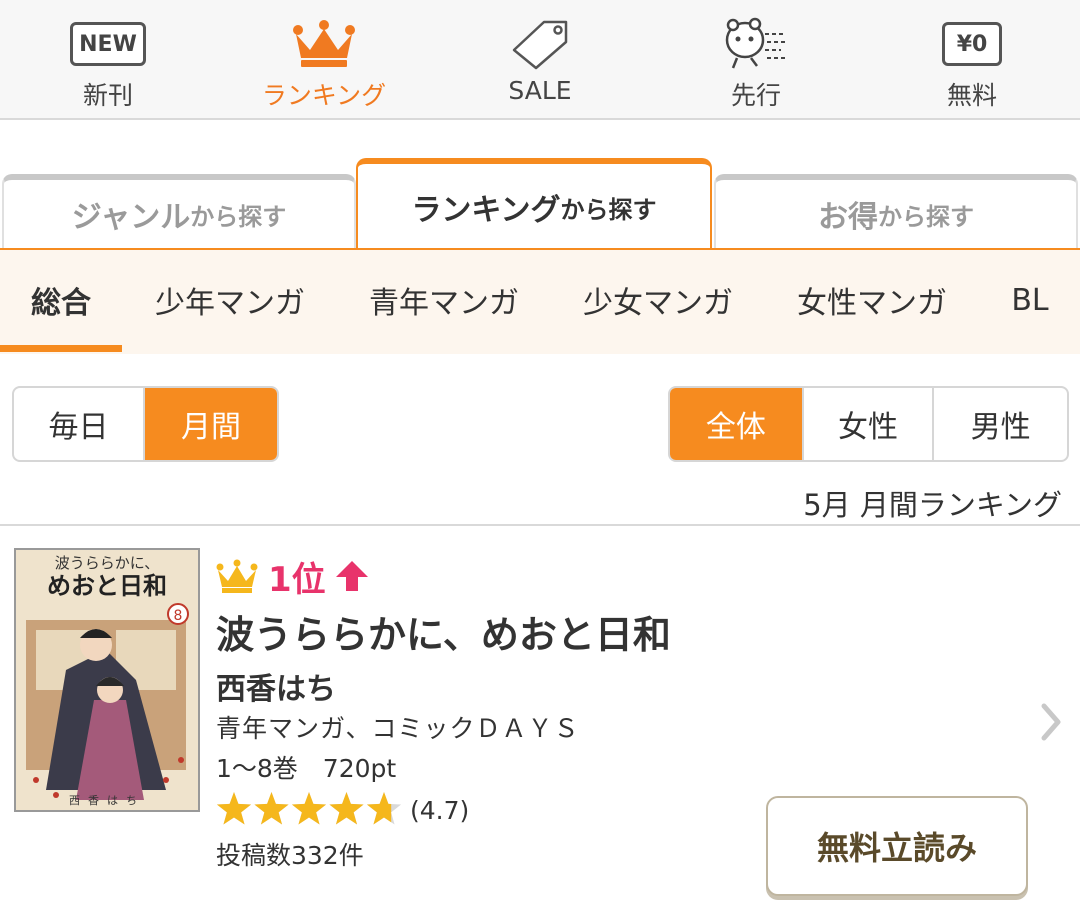 This screenshot has height=917, width=1080. Describe the element at coordinates (324, 95) in the screenshot. I see `nav-label-ranking: ランキング` at that location.